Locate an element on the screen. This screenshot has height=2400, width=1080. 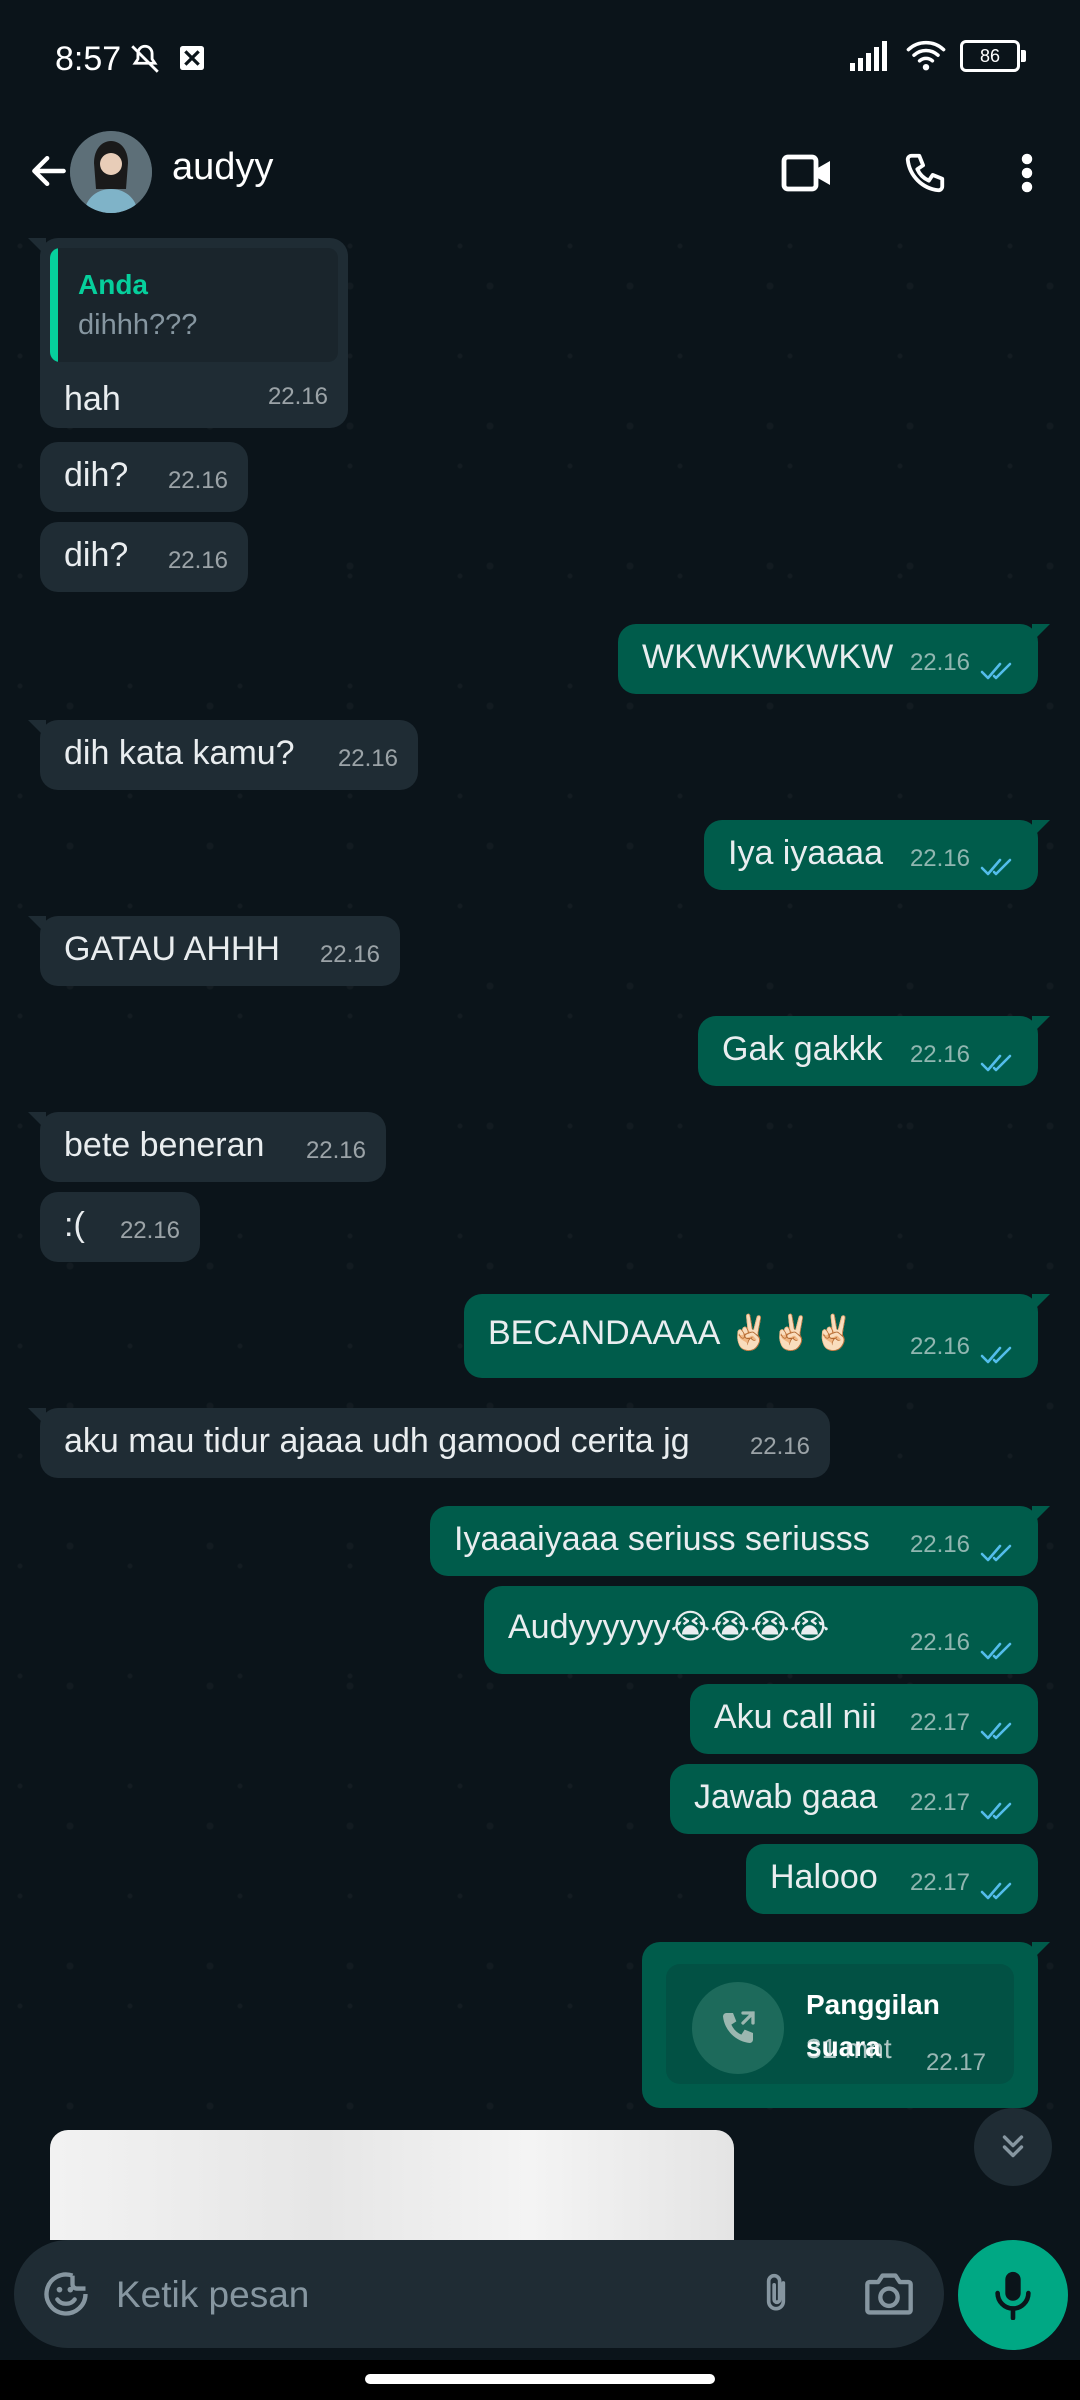
voice-call-button is located at coordinates (925, 173).